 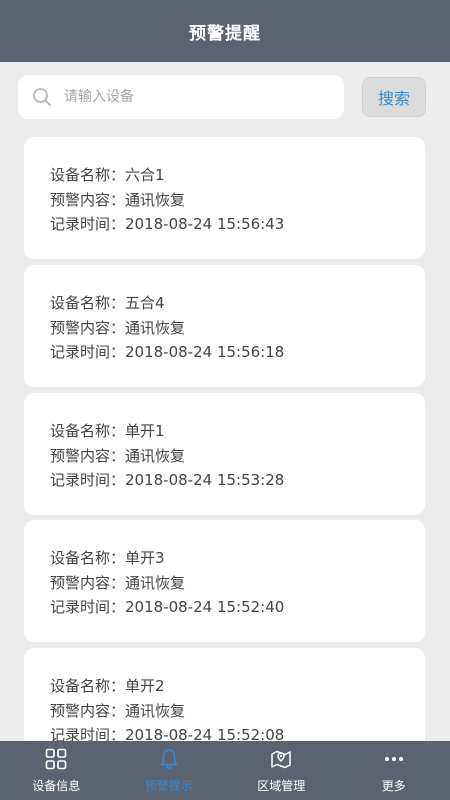 I want to click on bell-icon, so click(x=169, y=759).